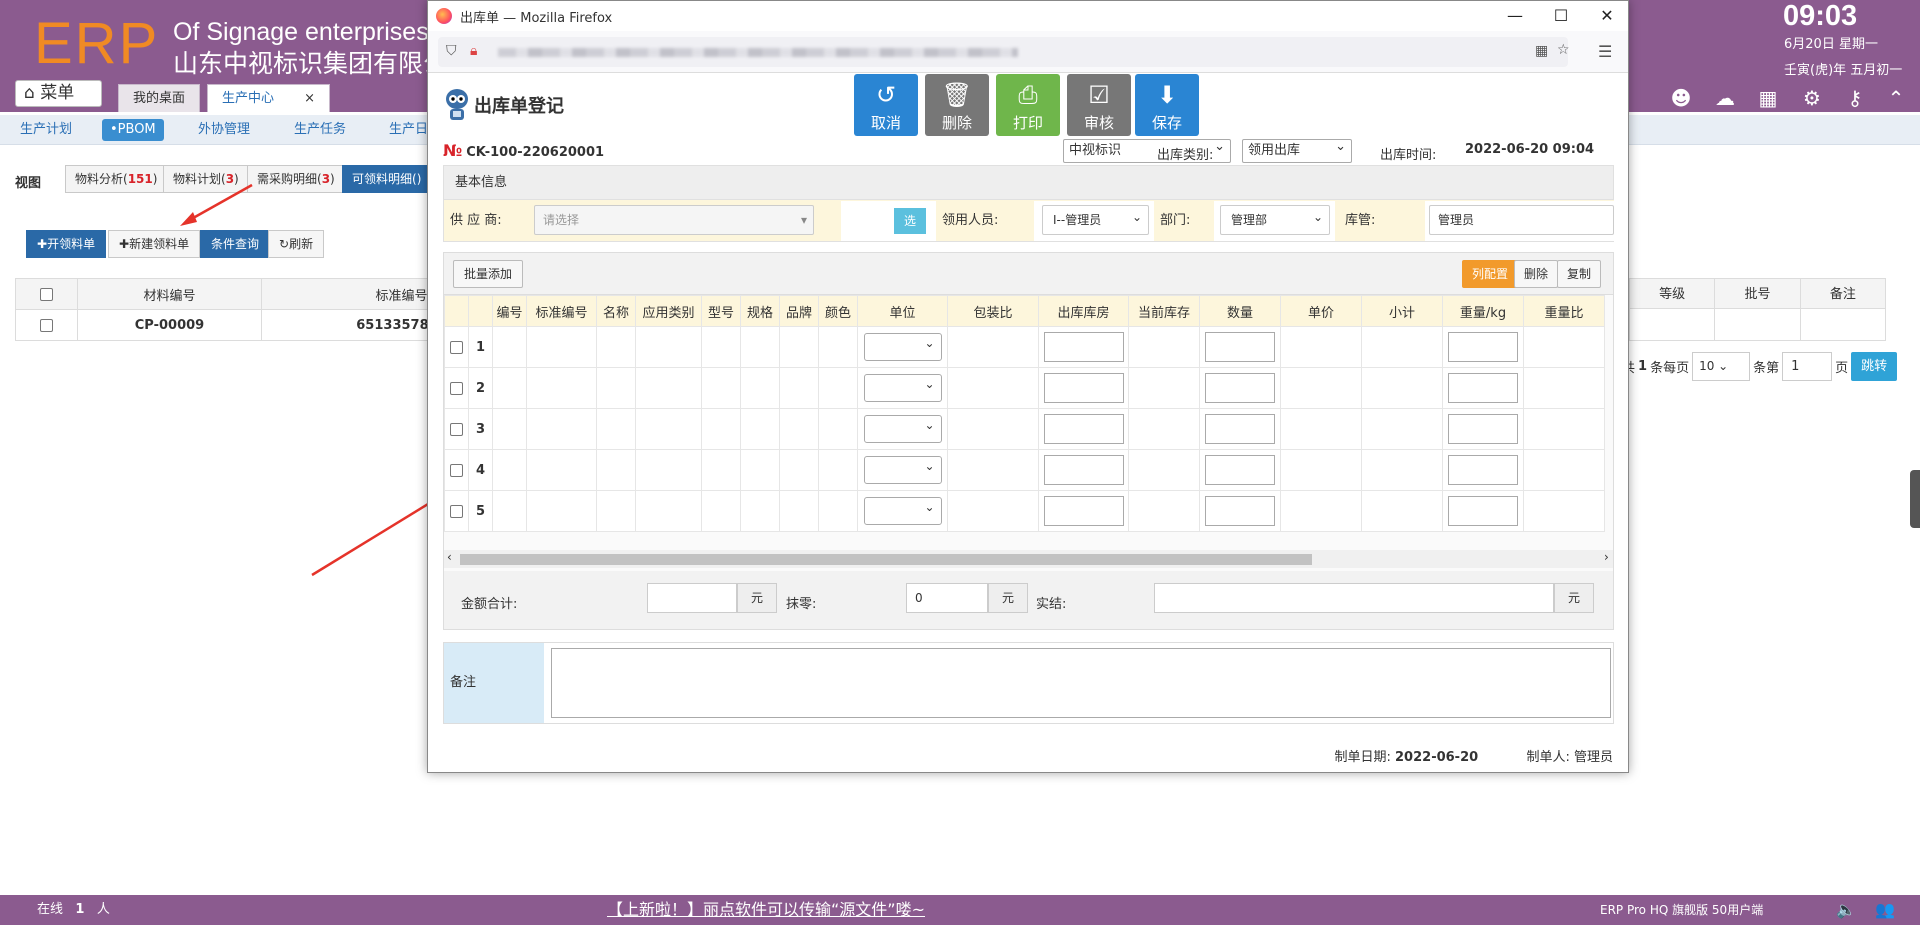 The image size is (1920, 925). I want to click on bookmark-star-icon: ☆, so click(1563, 50).